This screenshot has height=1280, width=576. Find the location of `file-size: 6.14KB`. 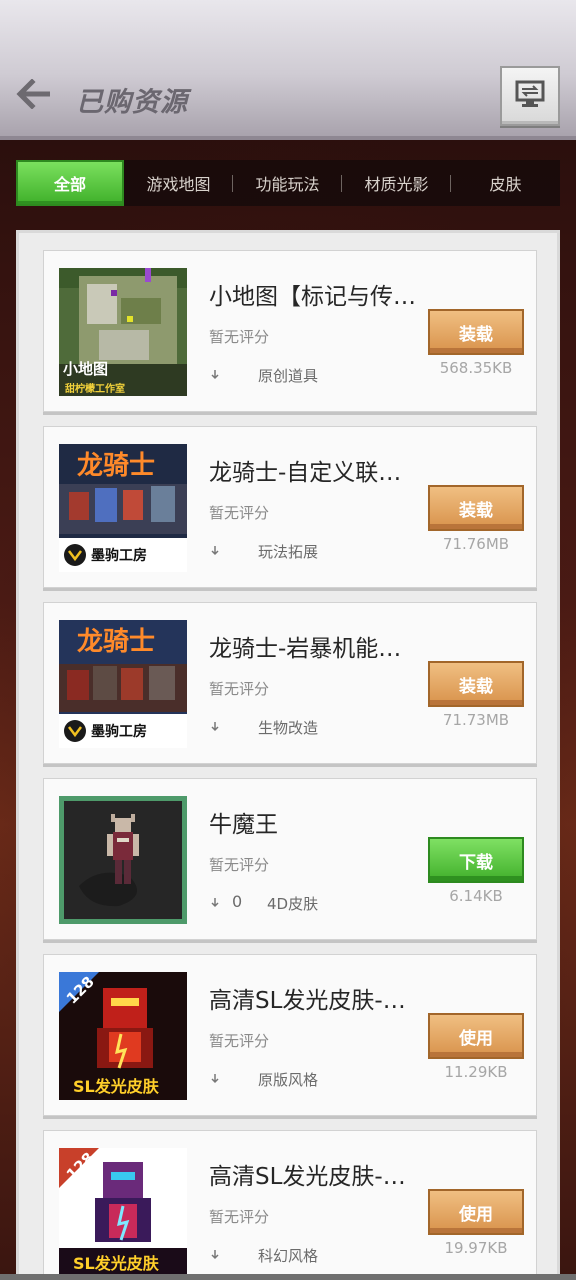

file-size: 6.14KB is located at coordinates (476, 896).